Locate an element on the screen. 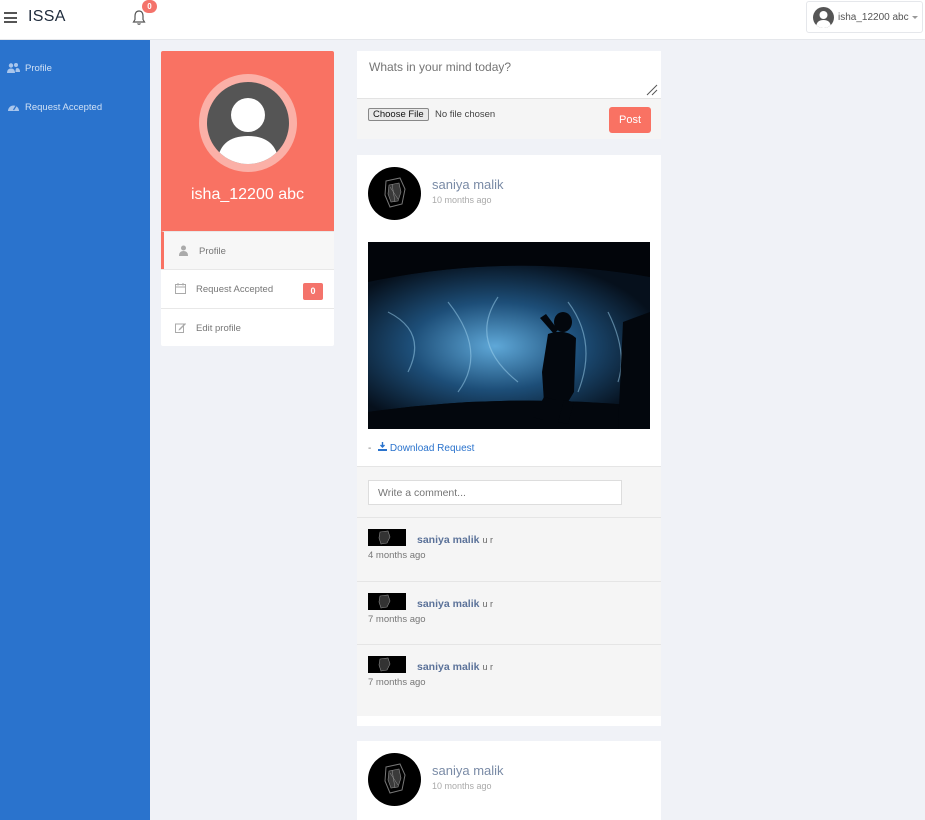 This screenshot has width=925, height=820. download-request-label: Download Request is located at coordinates (432, 448).